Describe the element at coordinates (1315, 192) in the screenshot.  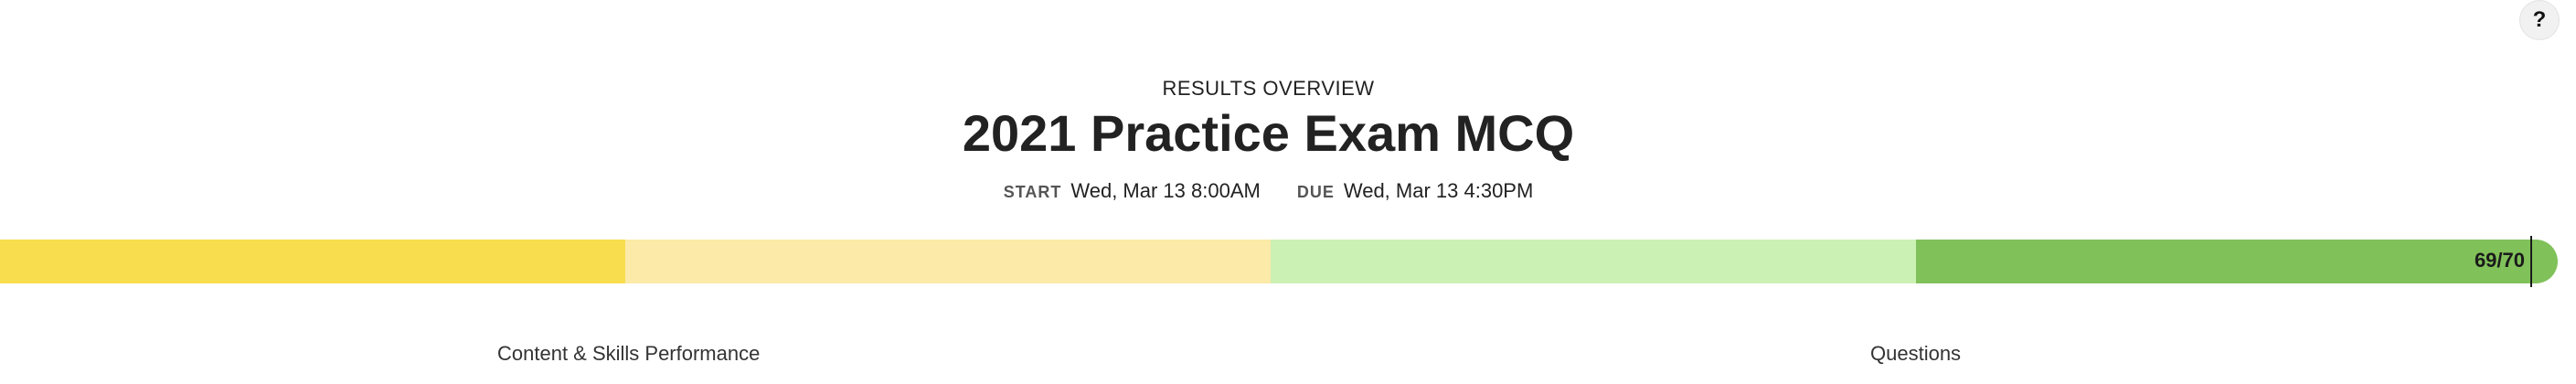
I see `due-label: DUE` at that location.